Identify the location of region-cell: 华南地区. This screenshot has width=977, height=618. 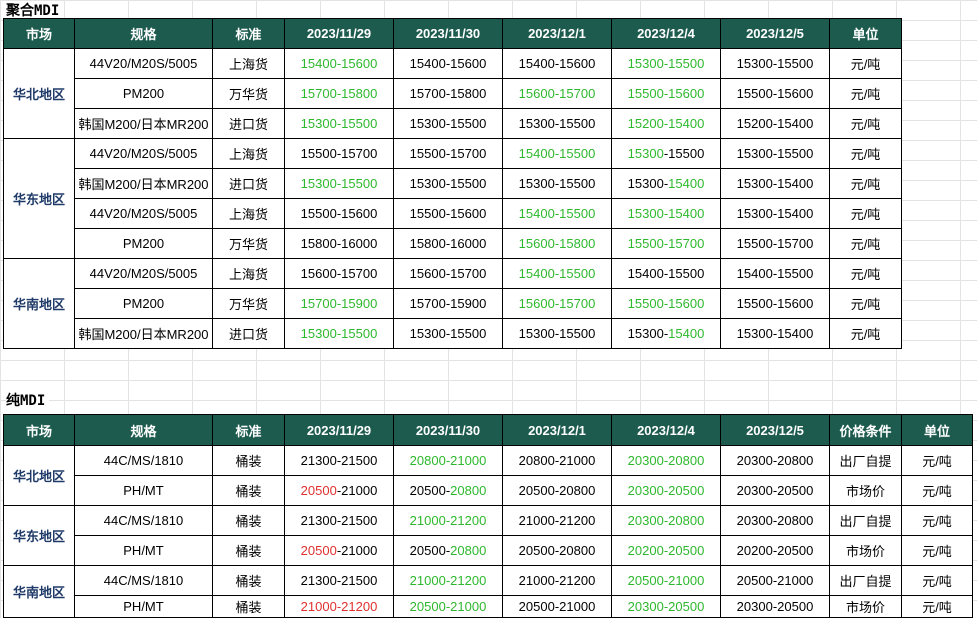
(39, 591).